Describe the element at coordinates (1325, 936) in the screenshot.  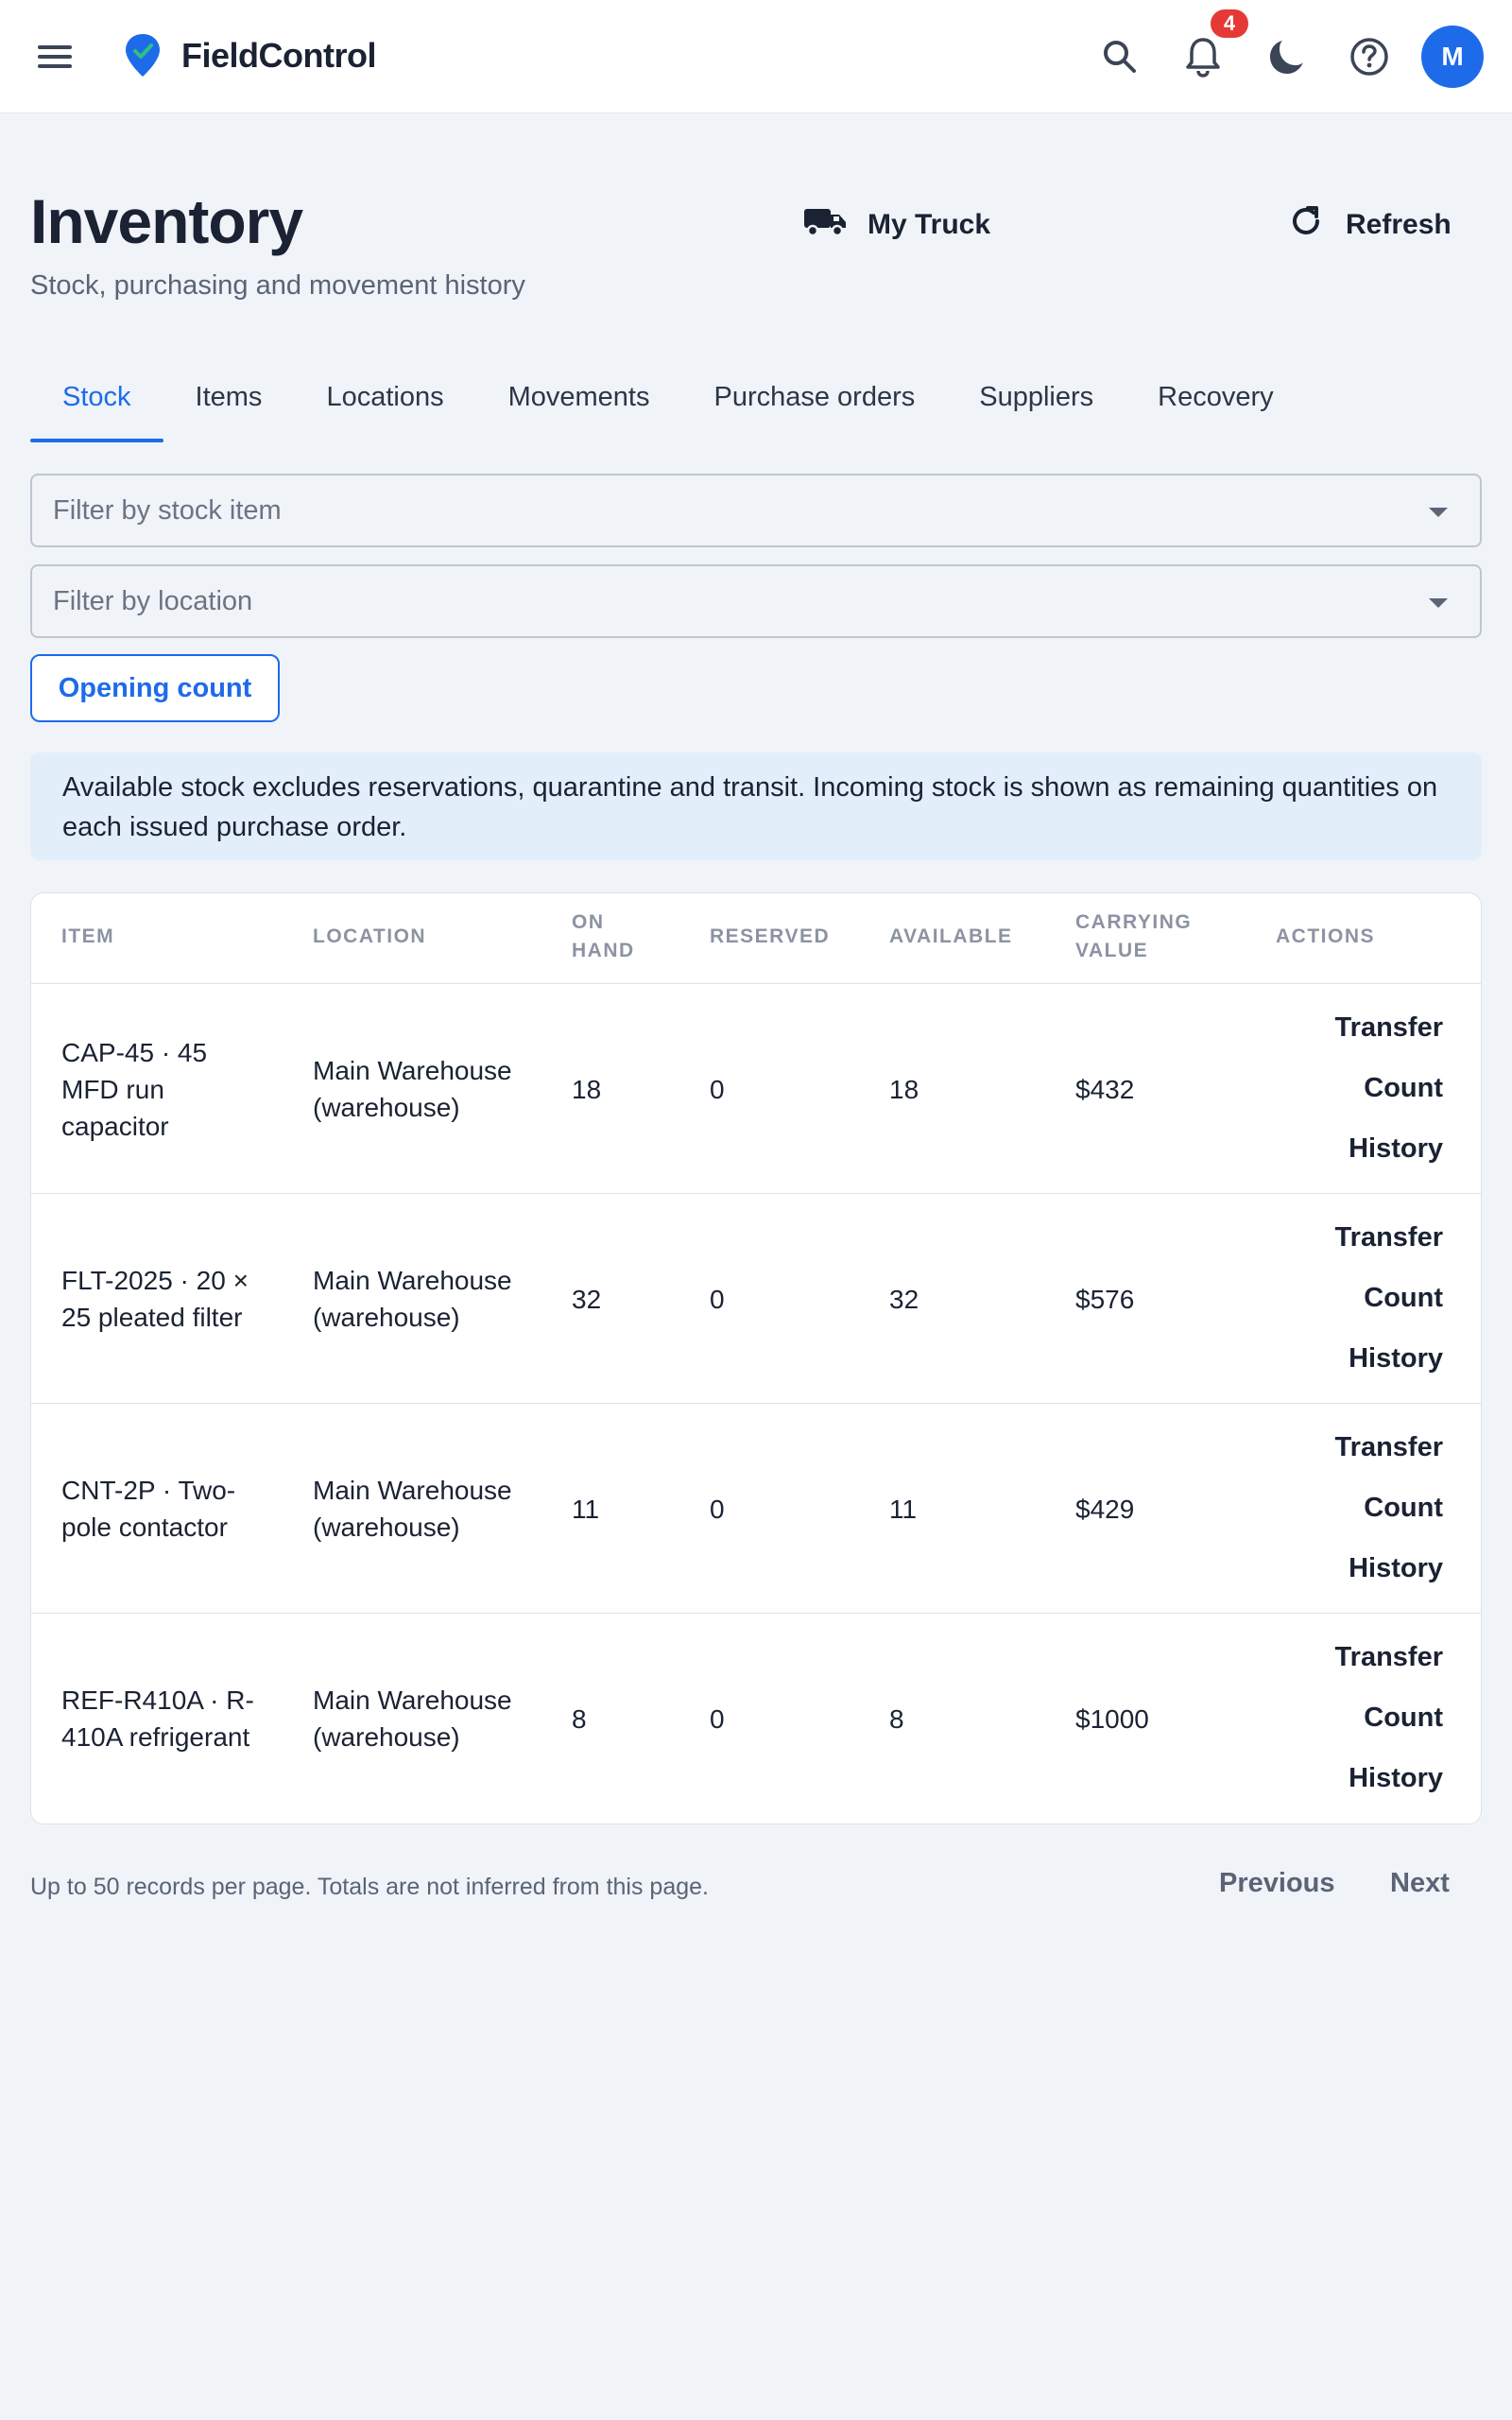
I see `column-header-actions: ACTIONS` at that location.